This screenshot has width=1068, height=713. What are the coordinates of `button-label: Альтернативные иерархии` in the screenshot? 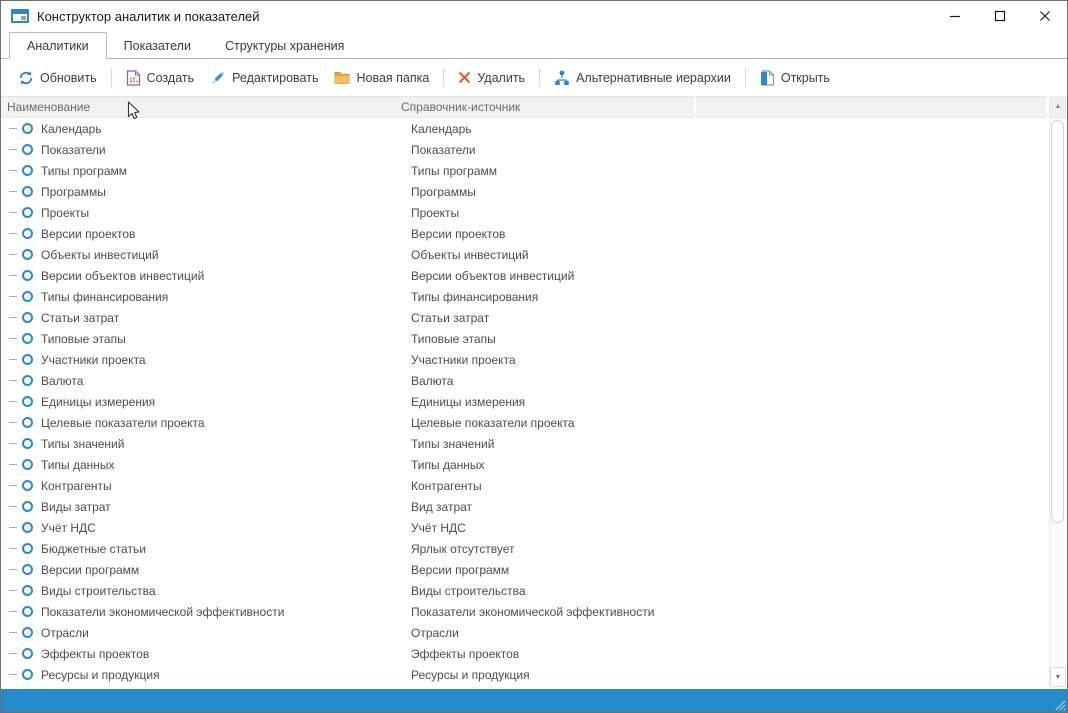 It's located at (653, 77).